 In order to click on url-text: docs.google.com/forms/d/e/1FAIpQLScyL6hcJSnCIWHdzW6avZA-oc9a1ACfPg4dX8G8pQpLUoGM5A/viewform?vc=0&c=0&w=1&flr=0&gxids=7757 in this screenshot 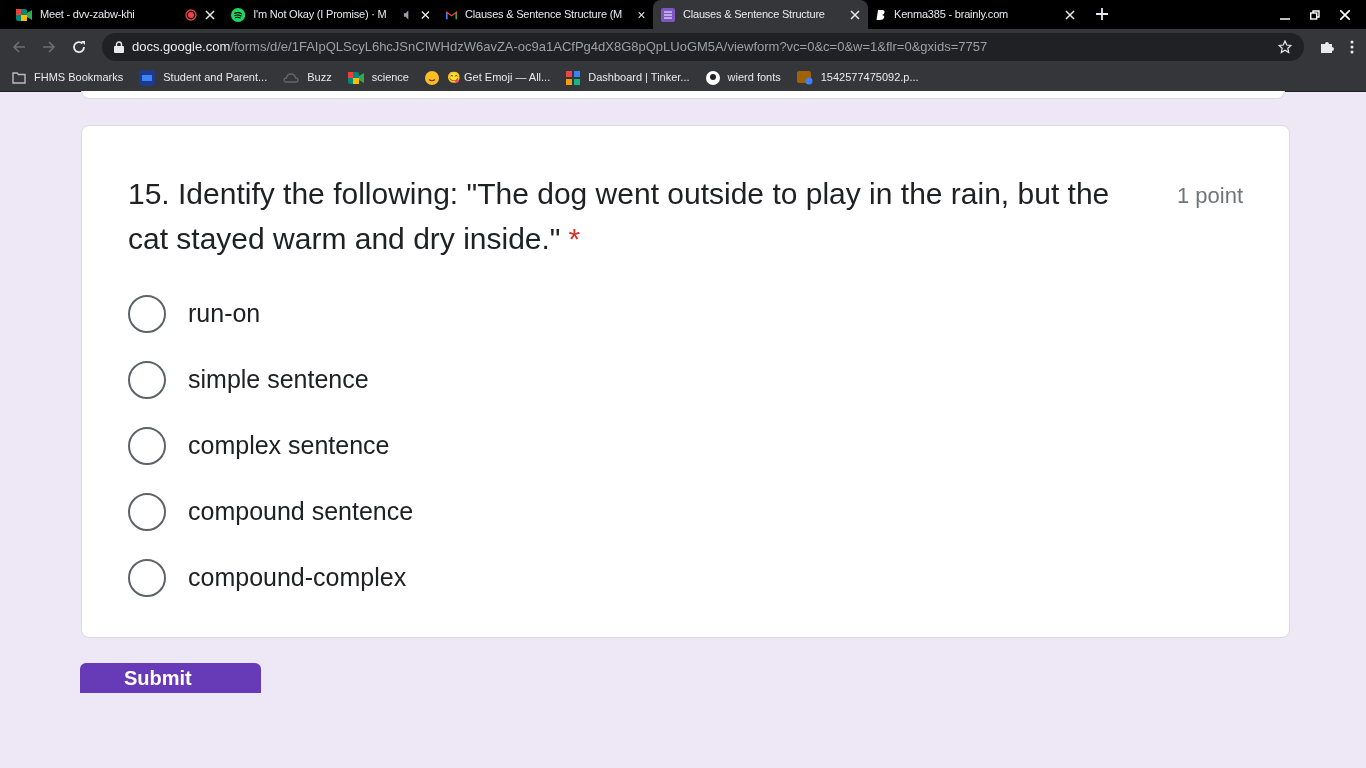, I will do `click(560, 46)`.